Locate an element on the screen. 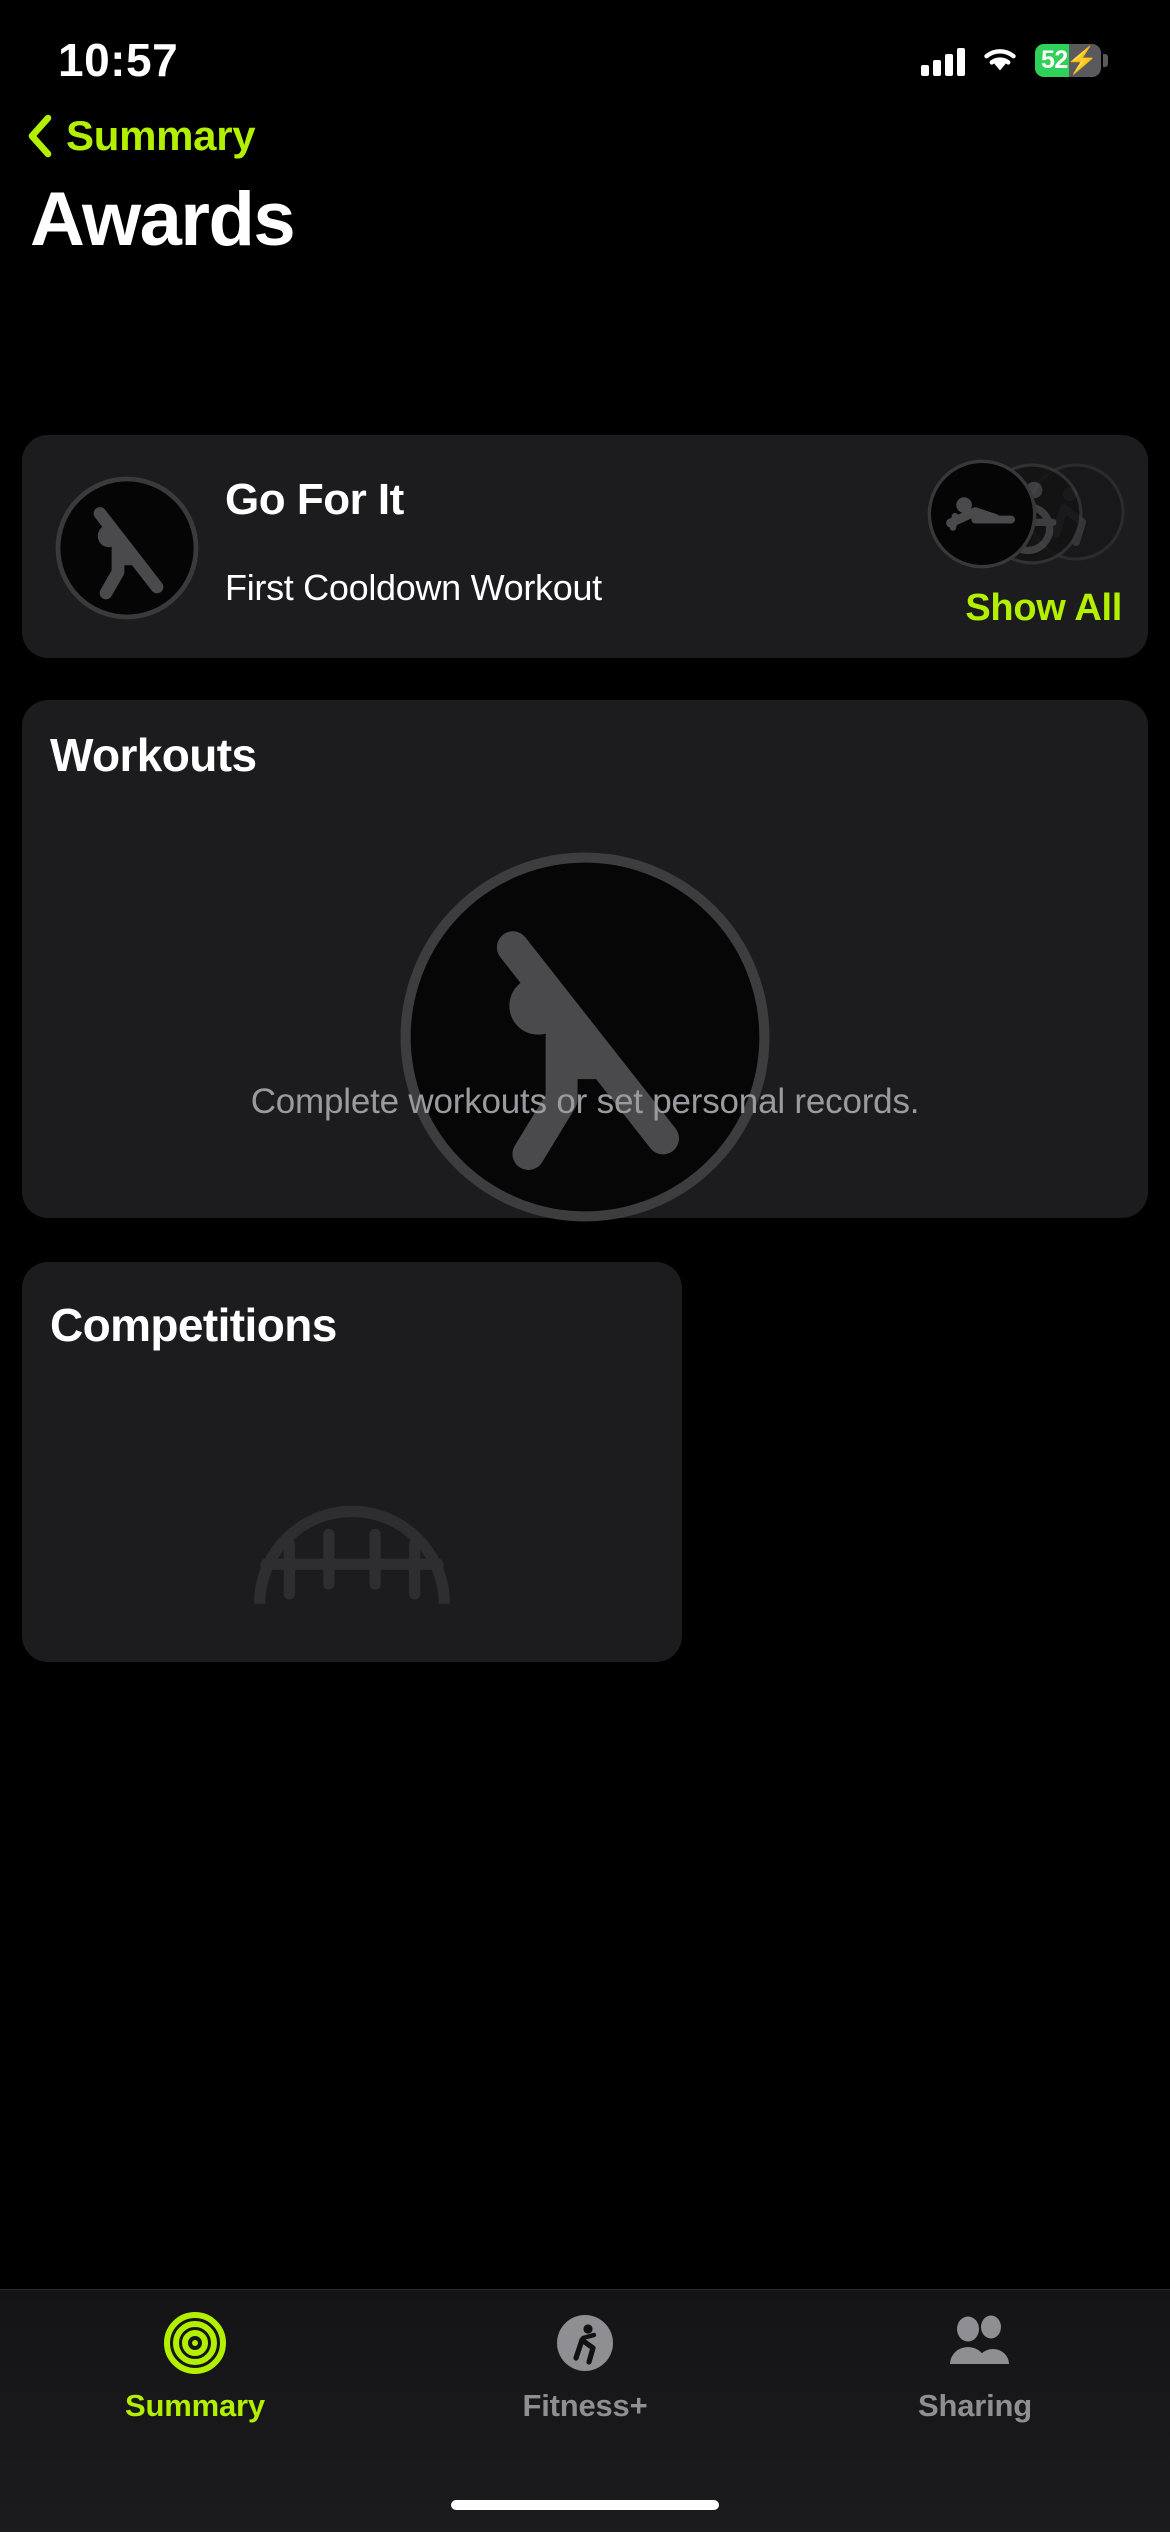 The image size is (1170, 2532). charging-bolt-icon: ⚡ is located at coordinates (1082, 60).